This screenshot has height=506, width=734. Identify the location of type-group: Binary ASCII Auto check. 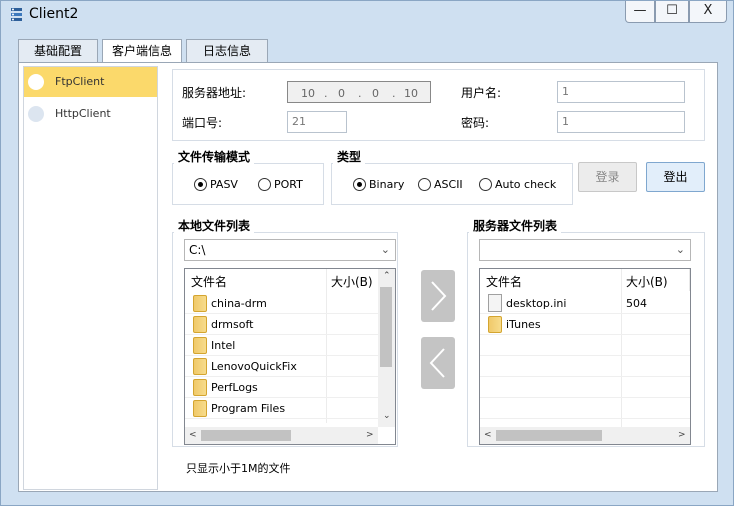
(452, 184).